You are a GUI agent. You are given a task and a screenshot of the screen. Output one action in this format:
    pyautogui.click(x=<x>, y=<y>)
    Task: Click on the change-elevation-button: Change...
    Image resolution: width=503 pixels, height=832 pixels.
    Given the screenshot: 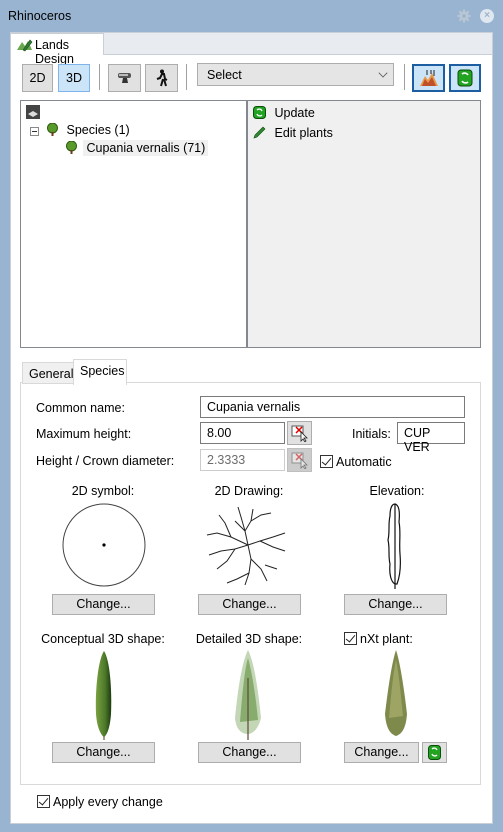 What is the action you would take?
    pyautogui.click(x=395, y=604)
    